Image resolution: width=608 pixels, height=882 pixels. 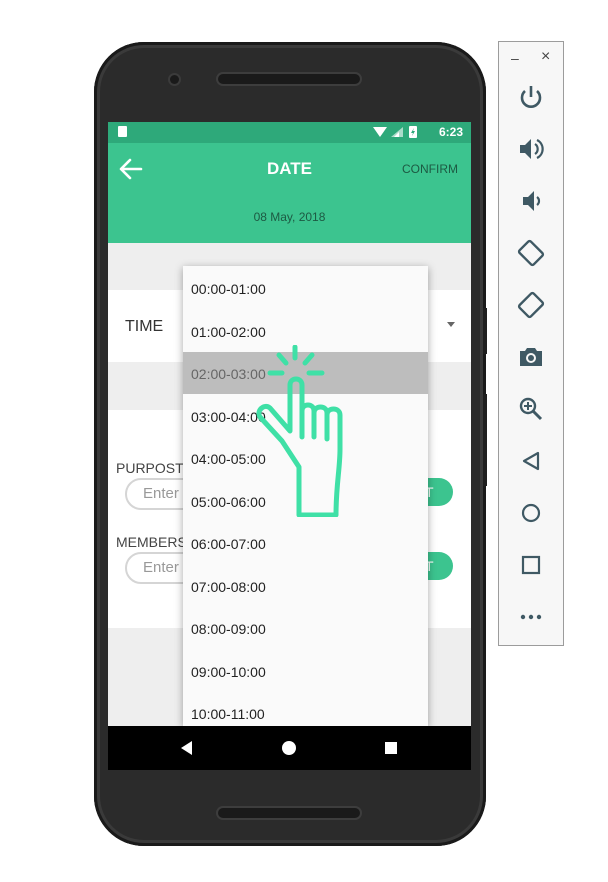 What do you see at coordinates (144, 326) in the screenshot?
I see `time-label: TIME` at bounding box center [144, 326].